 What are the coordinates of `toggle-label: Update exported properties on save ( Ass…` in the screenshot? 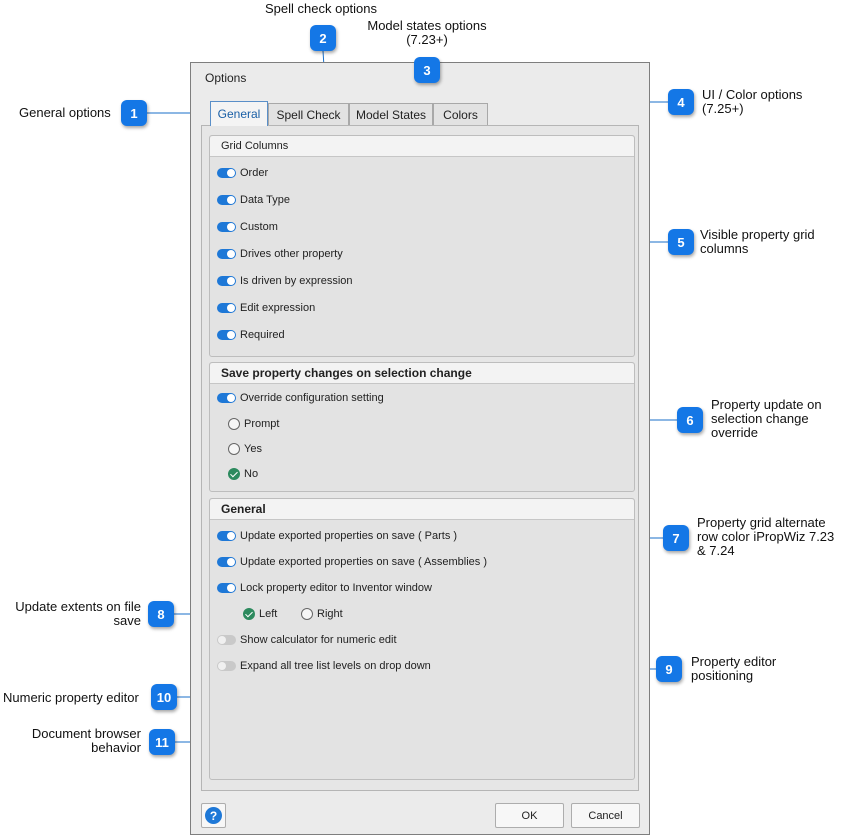 It's located at (364, 562).